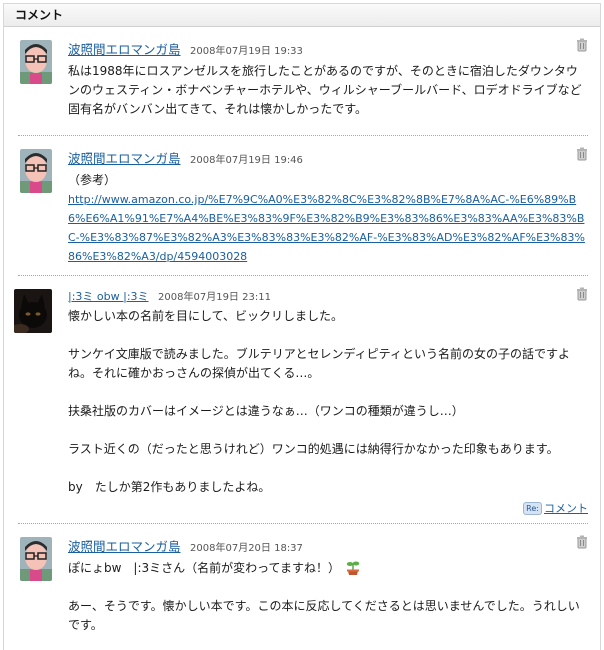  I want to click on comment-meta: 波照間エロマンガ島 2008年07月19日 19:33, so click(185, 48).